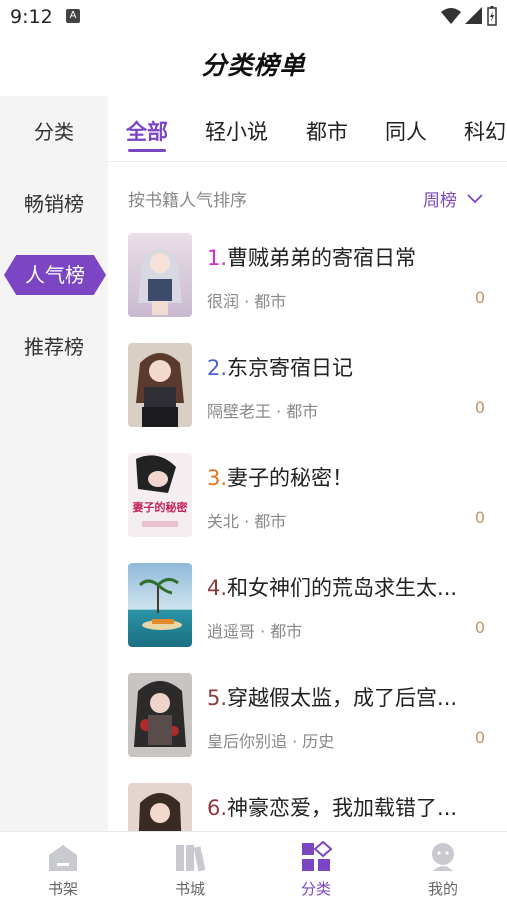 The image size is (507, 901). I want to click on book-item: 1.曹贼弟弟的寄宿日常 很润 · 都市 0, so click(307, 277).